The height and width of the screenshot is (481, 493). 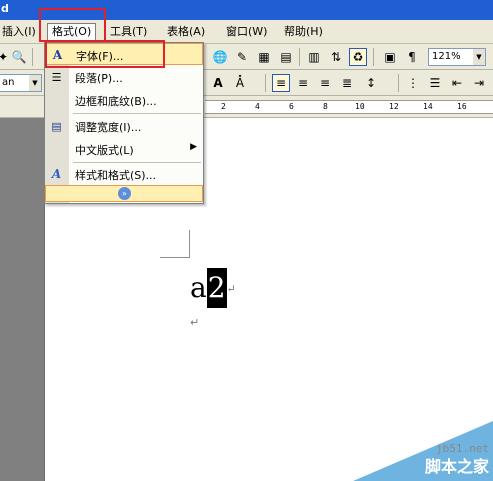 I want to click on ruler-tick: 10, so click(x=360, y=106).